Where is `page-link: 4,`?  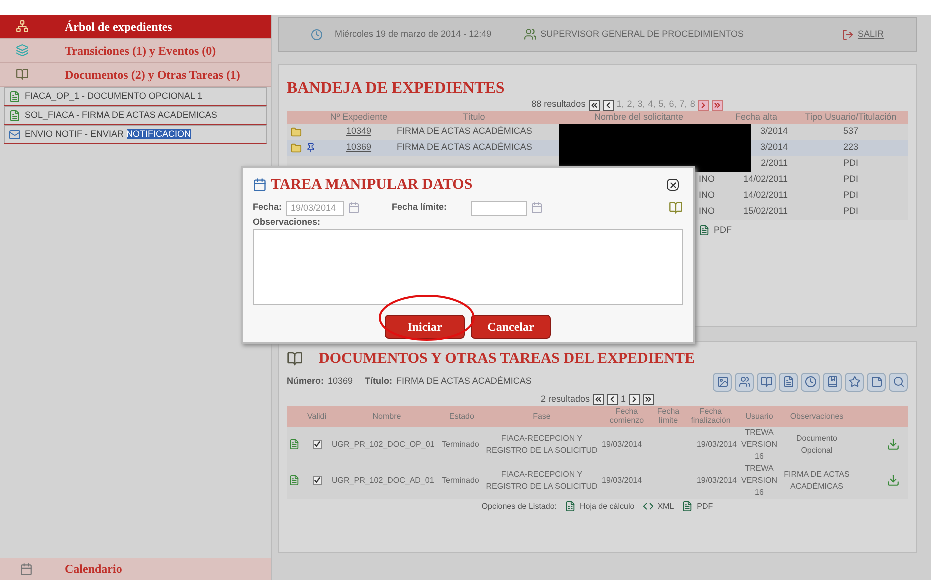
page-link: 4, is located at coordinates (652, 105).